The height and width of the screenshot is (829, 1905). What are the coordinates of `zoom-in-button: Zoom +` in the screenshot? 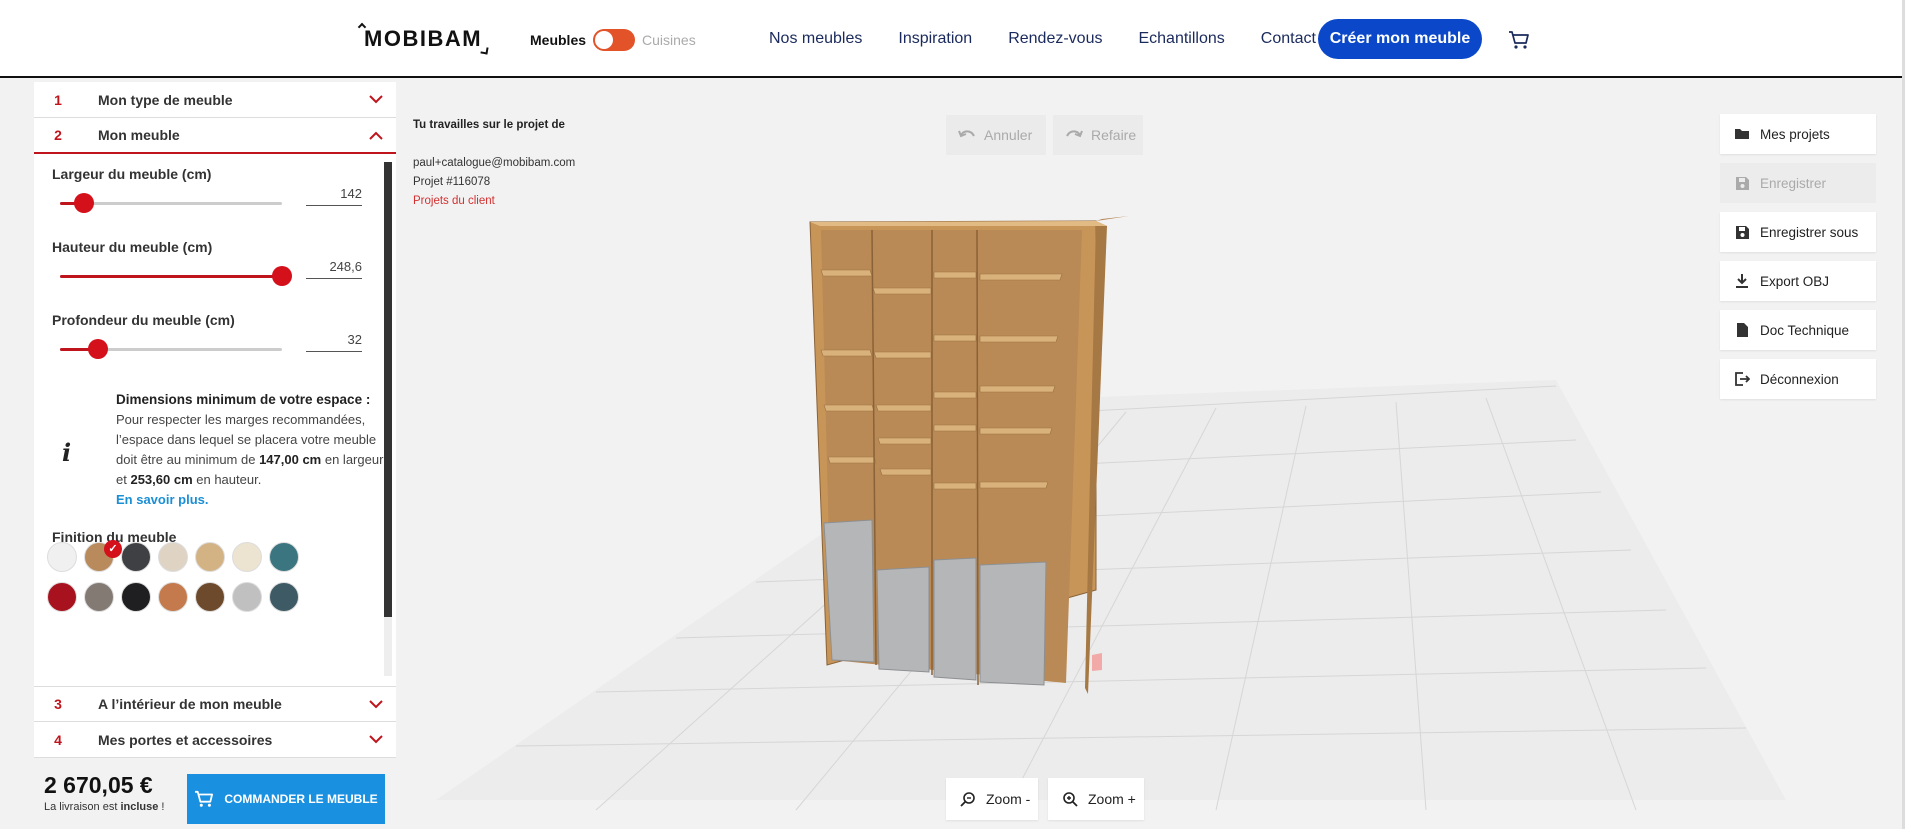 It's located at (1096, 799).